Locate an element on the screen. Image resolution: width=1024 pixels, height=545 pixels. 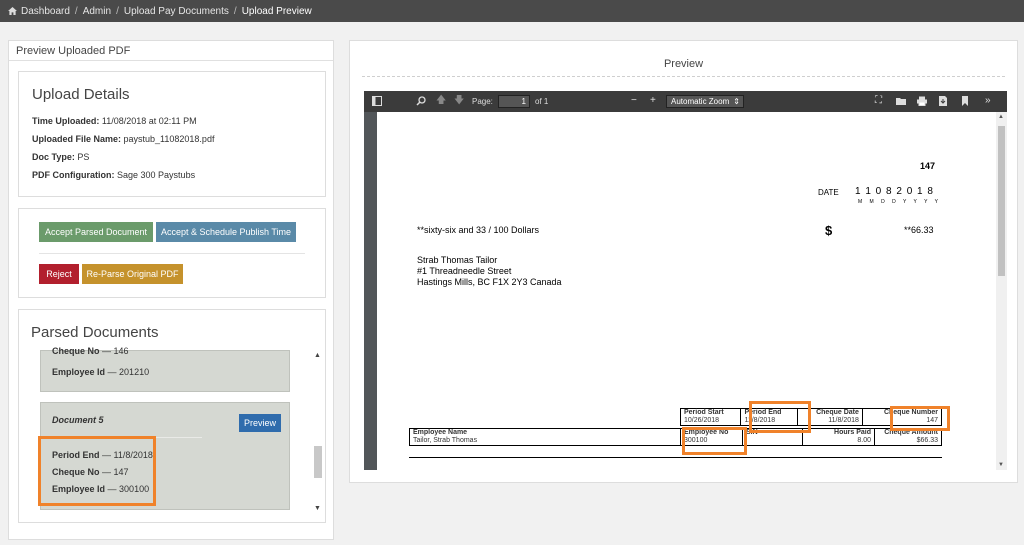
zoom-out-icon: − is located at coordinates (634, 101).